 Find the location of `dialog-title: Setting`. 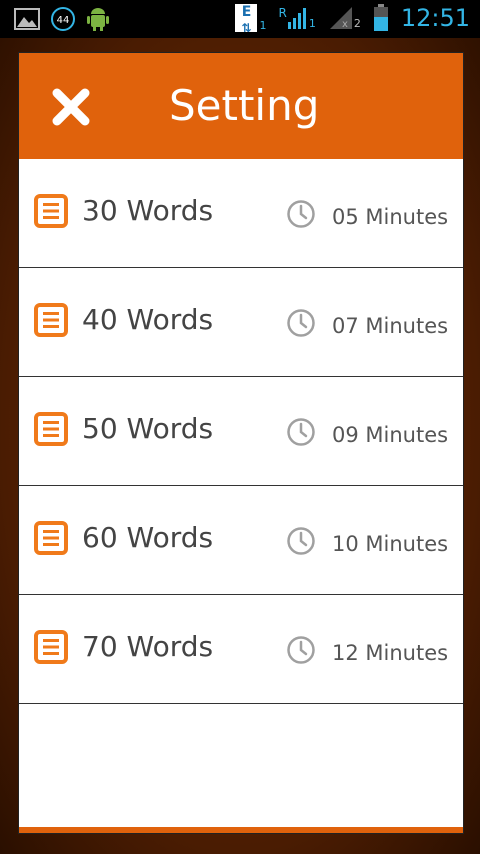

dialog-title: Setting is located at coordinates (244, 105).